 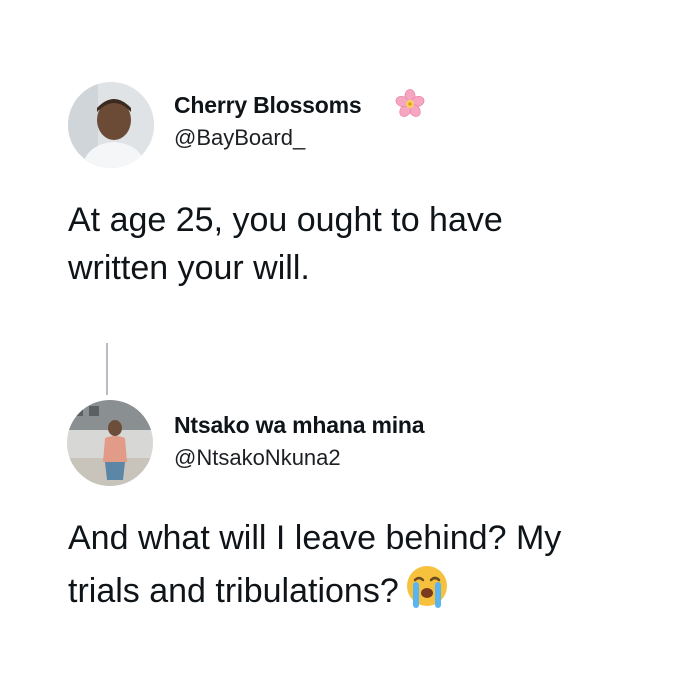 I want to click on loudly-crying-face-icon, so click(x=427, y=586).